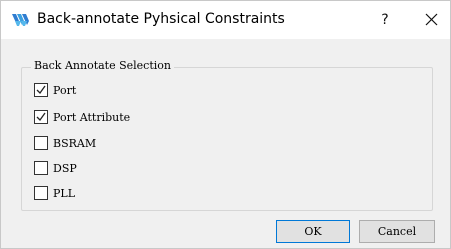 This screenshot has height=249, width=451. What do you see at coordinates (161, 19) in the screenshot?
I see `window-title: Back-annotate Pyhsical Constraints` at bounding box center [161, 19].